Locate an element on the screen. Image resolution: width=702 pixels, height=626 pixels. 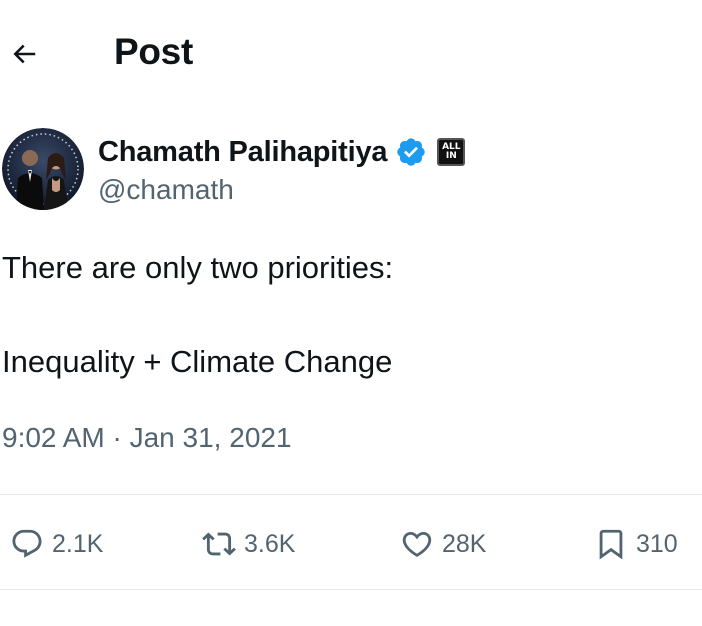
avatar-image is located at coordinates (43, 169).